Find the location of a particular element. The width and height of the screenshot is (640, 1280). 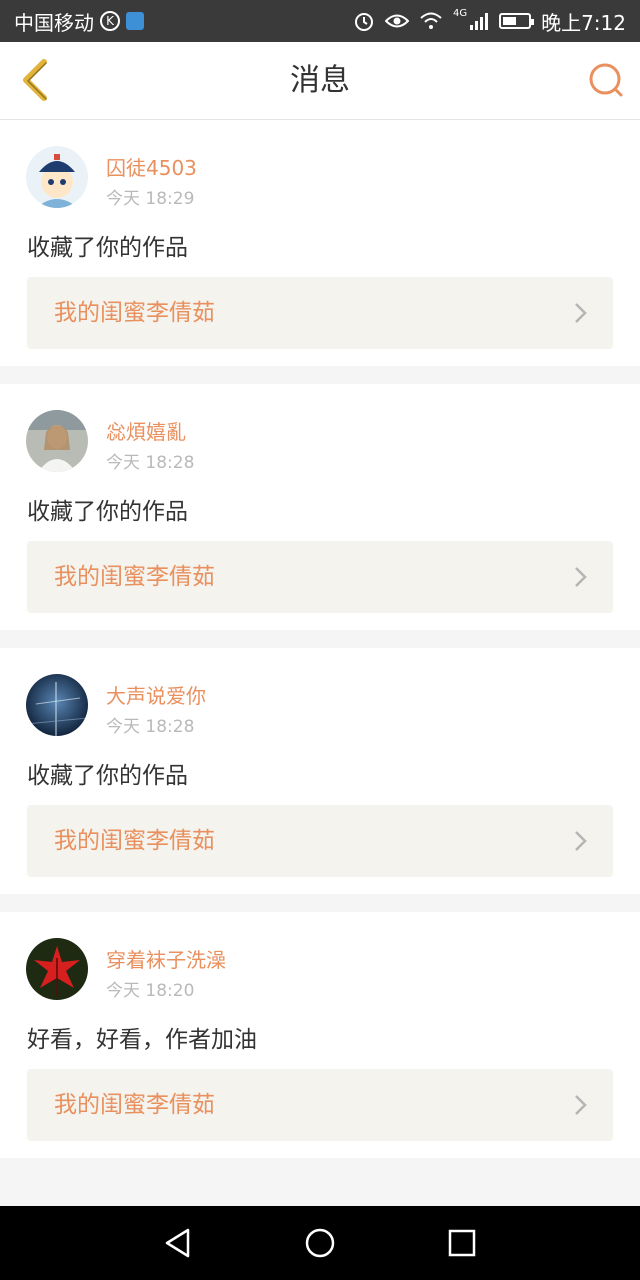

red-leaf-avatar-image is located at coordinates (57, 969).